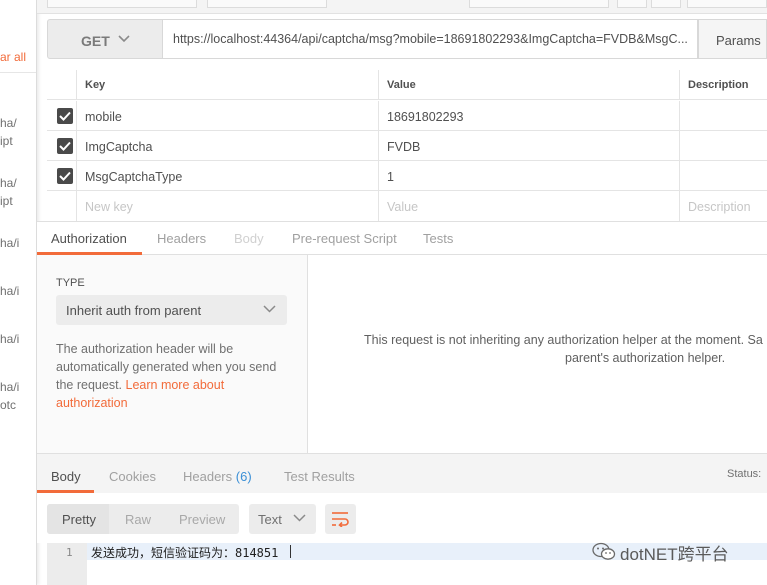 The width and height of the screenshot is (767, 585). I want to click on new-value-input: Value, so click(528, 206).